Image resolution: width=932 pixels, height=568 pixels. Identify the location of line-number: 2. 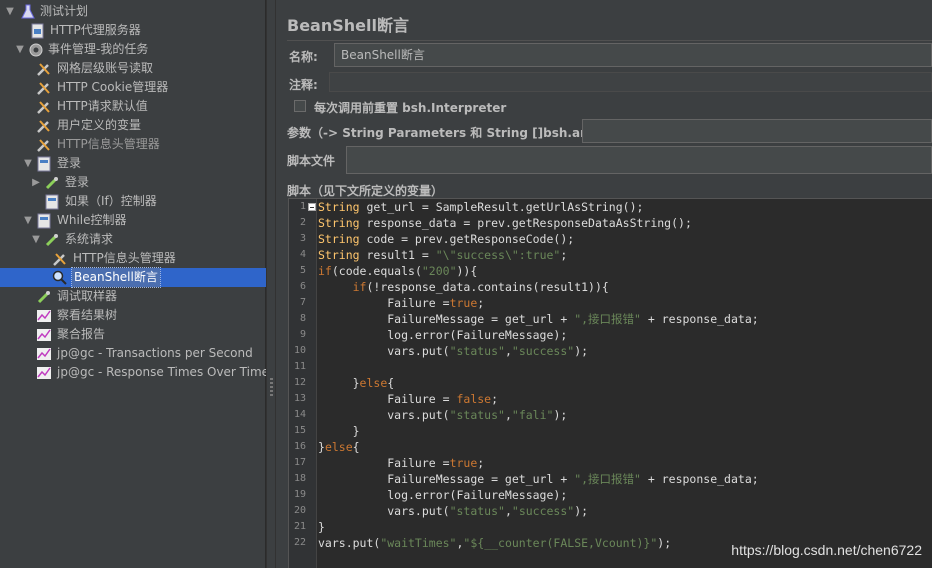
(302, 222).